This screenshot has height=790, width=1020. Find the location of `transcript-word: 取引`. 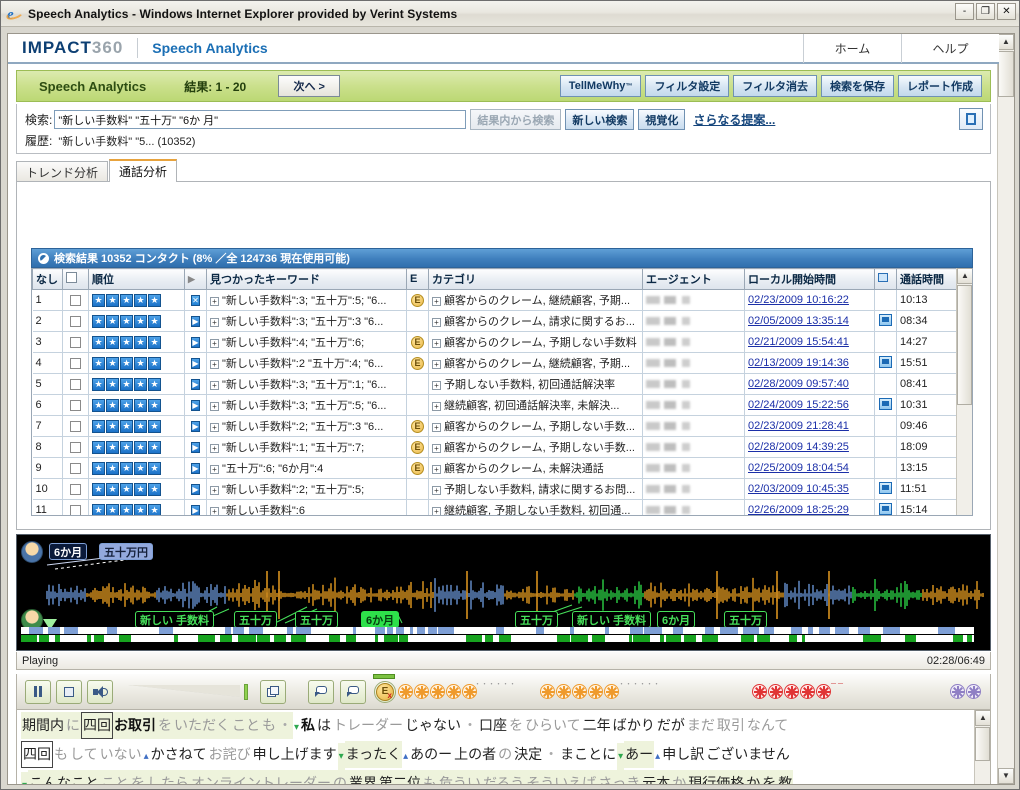

transcript-word: 取引 is located at coordinates (730, 725).